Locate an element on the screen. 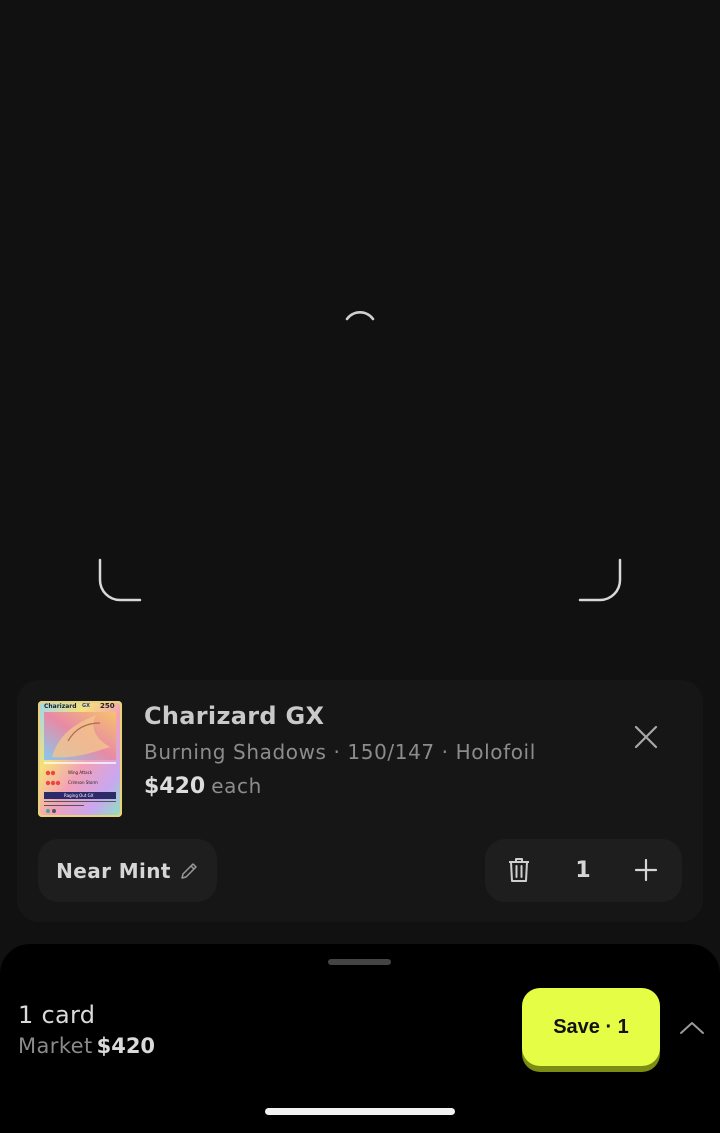 The height and width of the screenshot is (1133, 720). market-total: Market $420 is located at coordinates (86, 1046).